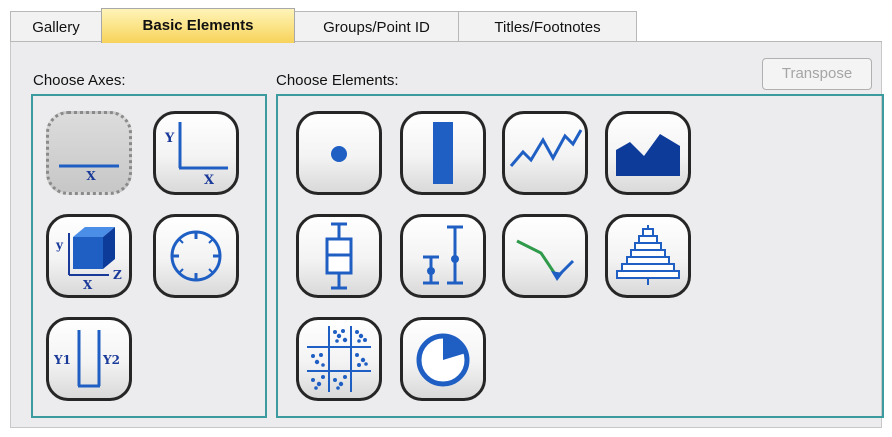 This screenshot has width=892, height=437. I want to click on area-icon, so click(648, 155).